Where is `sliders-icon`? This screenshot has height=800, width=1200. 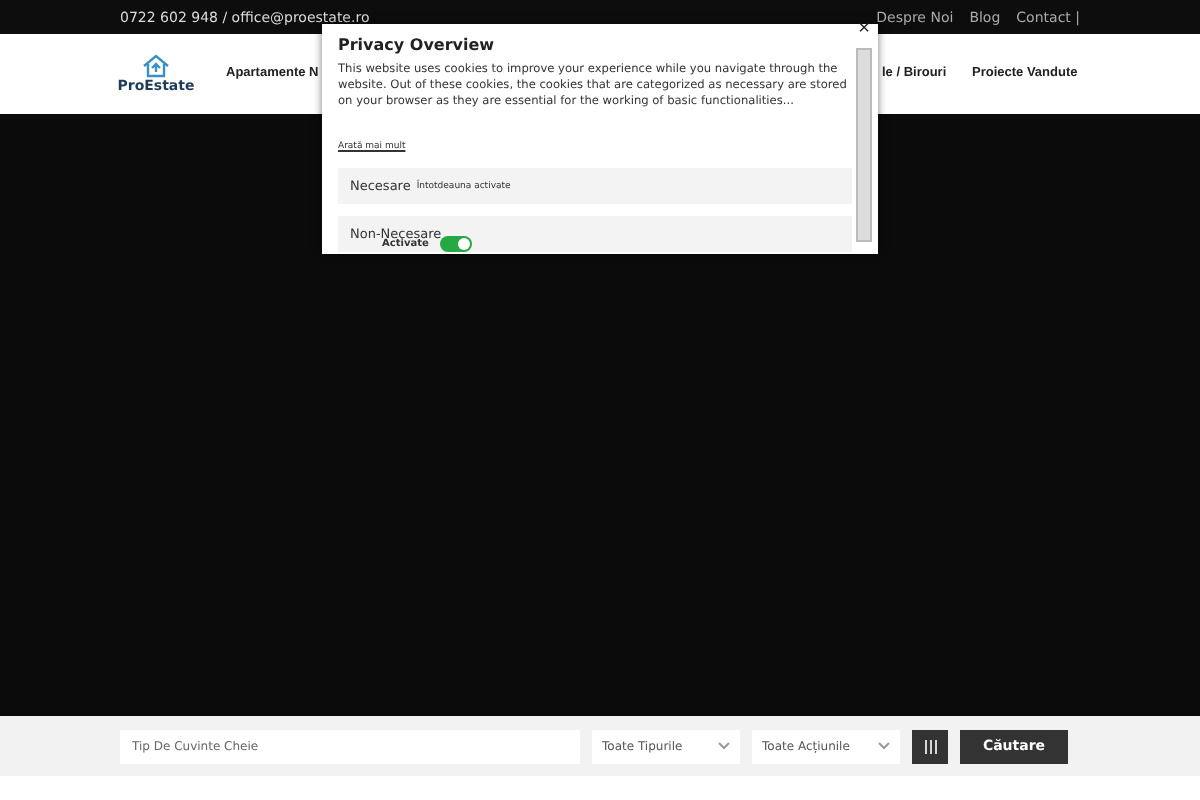 sliders-icon is located at coordinates (930, 746).